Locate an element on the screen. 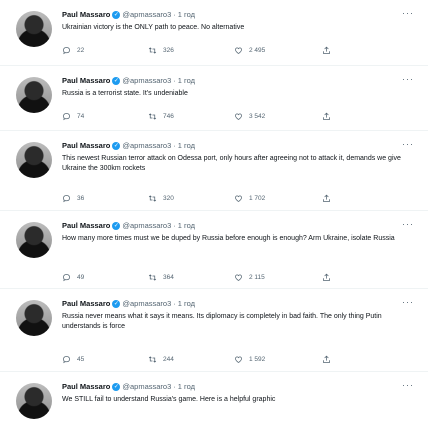  reply-button: 49 is located at coordinates (73, 277).